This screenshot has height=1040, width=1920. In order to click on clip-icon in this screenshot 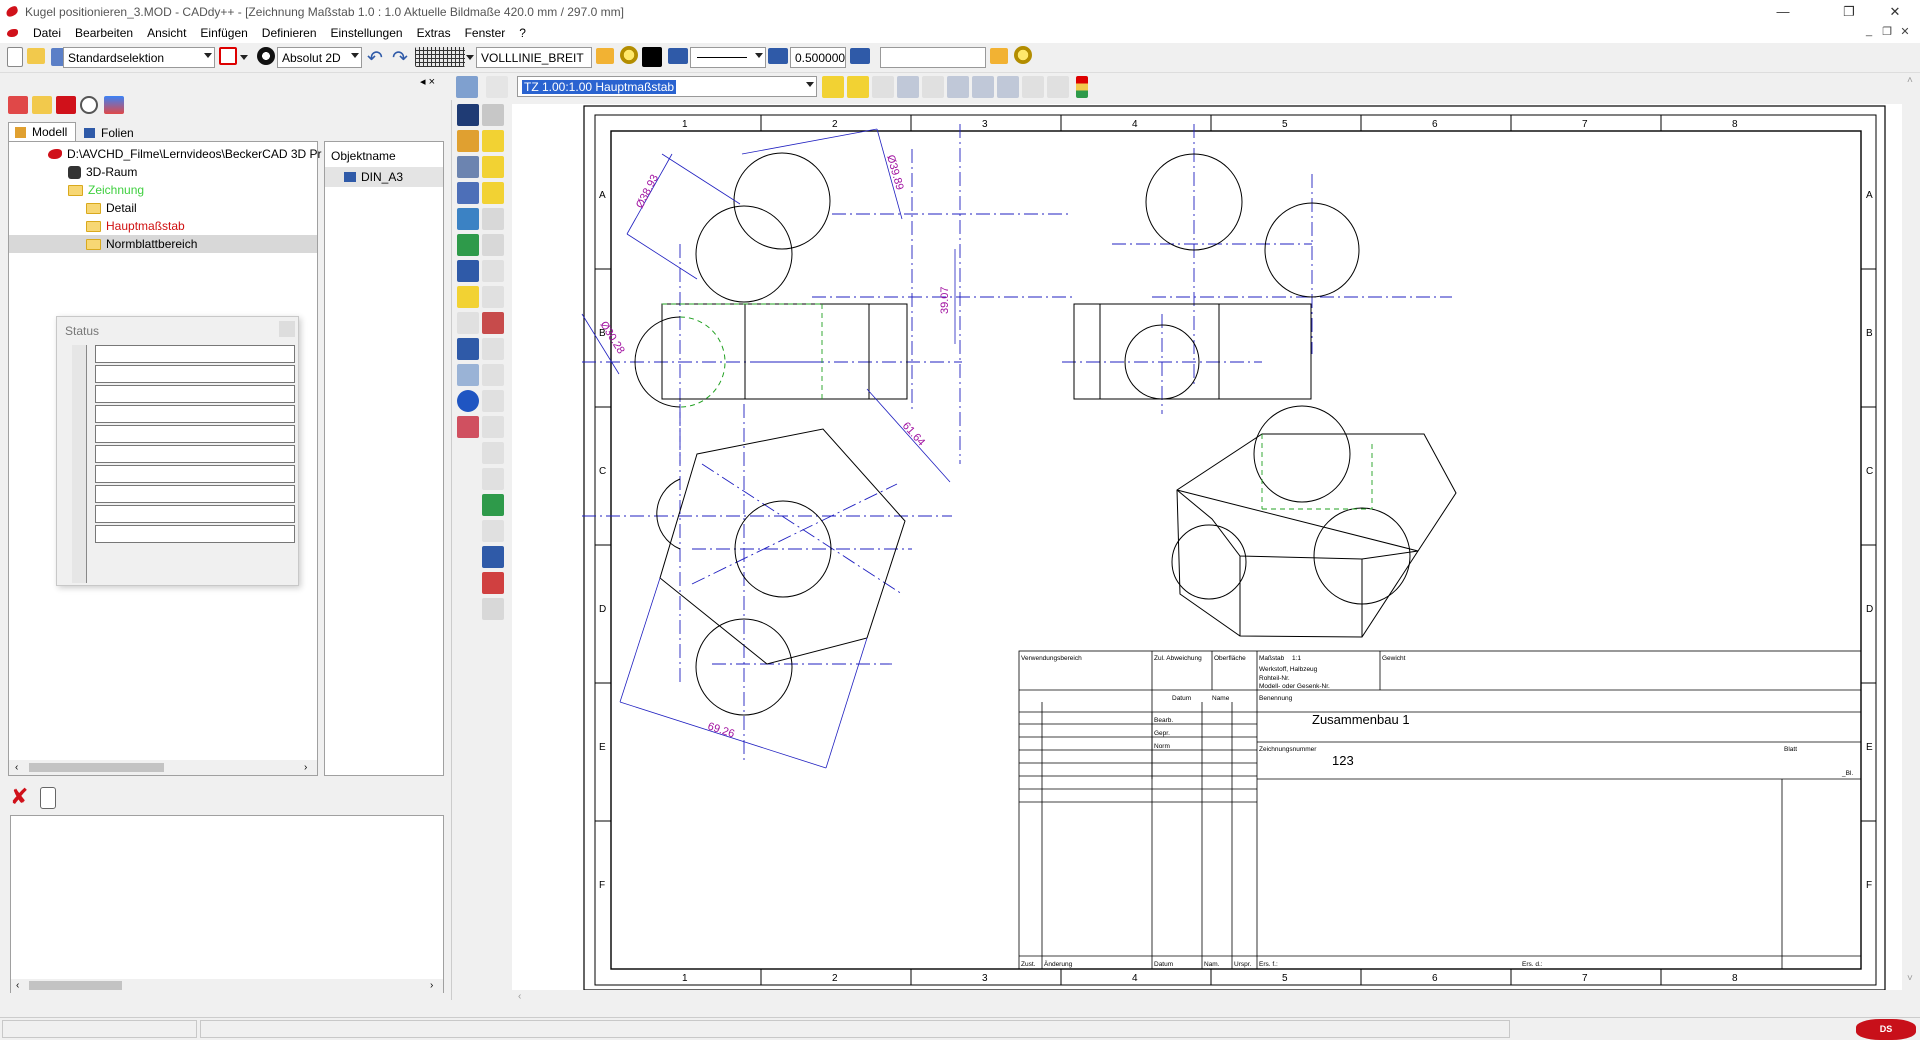, I will do `click(48, 798)`.